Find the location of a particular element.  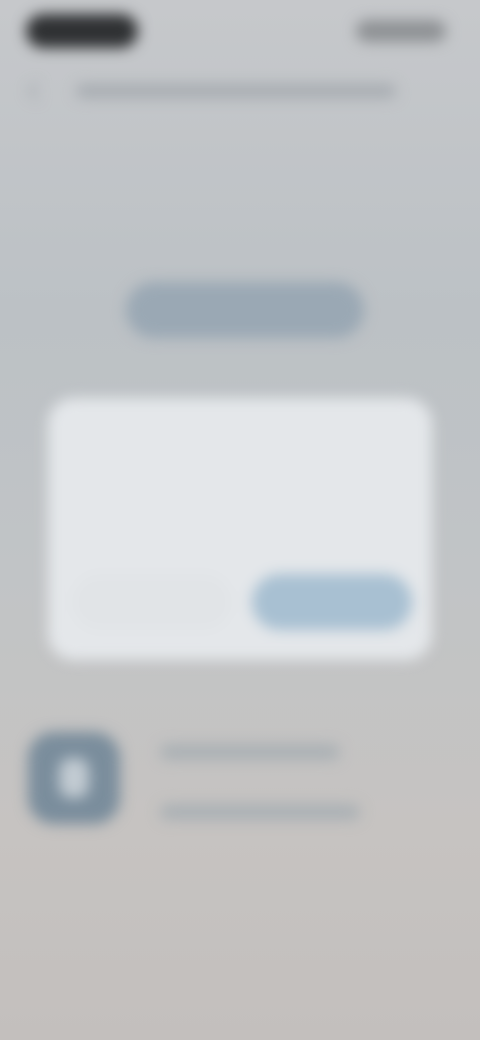

hero-button is located at coordinates (245, 310).